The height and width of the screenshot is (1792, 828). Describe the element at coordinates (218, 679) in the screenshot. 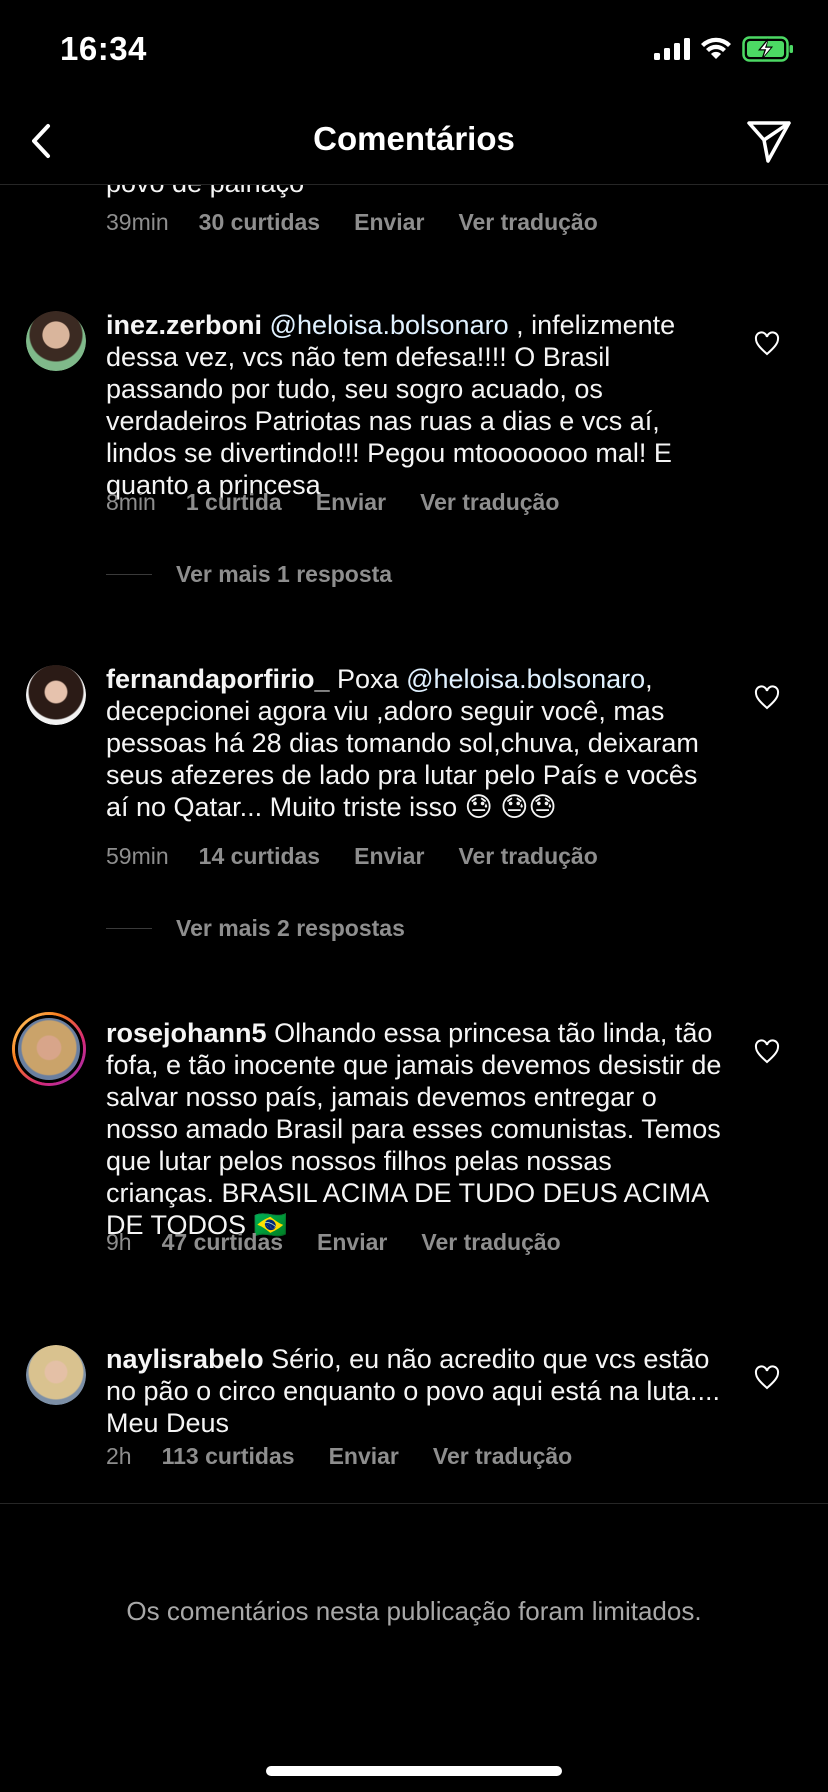

I see `comment-username: fernandaporfirio_` at that location.